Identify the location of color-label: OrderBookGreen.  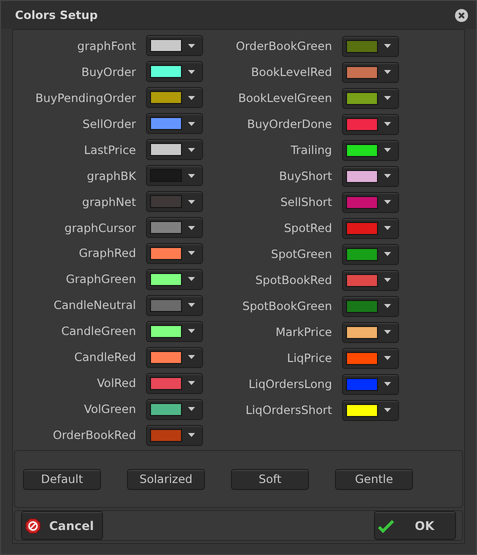
(283, 46).